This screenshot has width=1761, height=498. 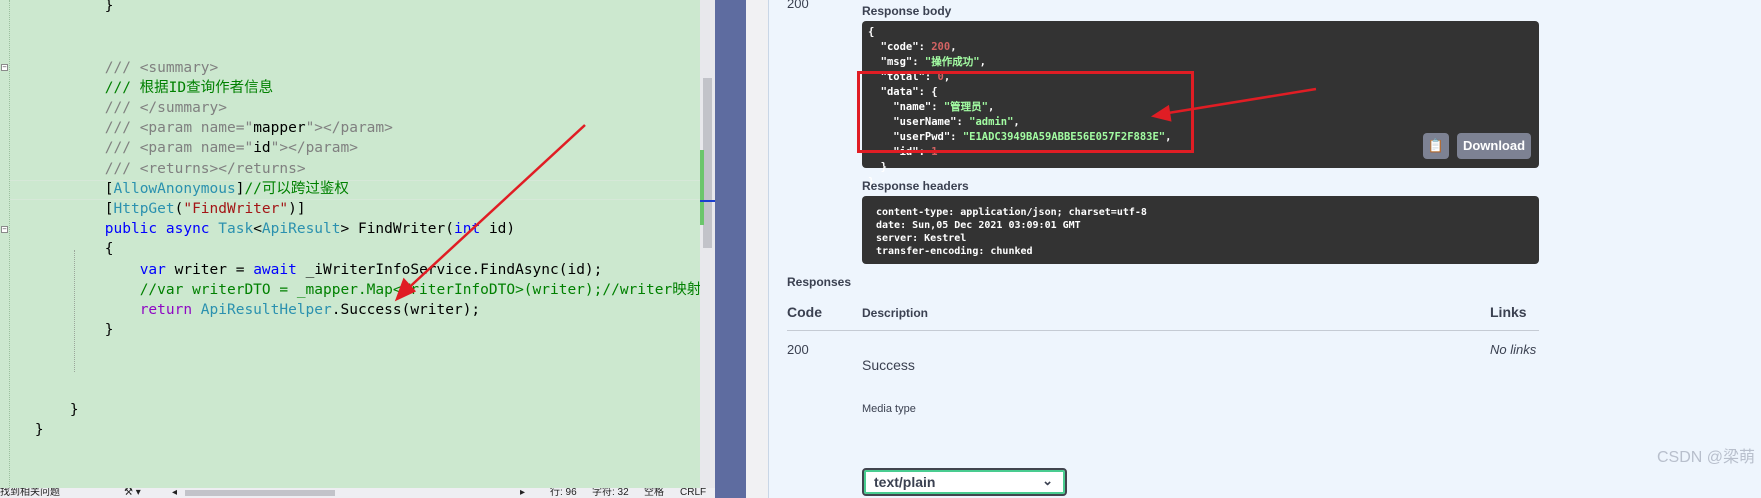 I want to click on code-line: /// <summary>, so click(x=109, y=68).